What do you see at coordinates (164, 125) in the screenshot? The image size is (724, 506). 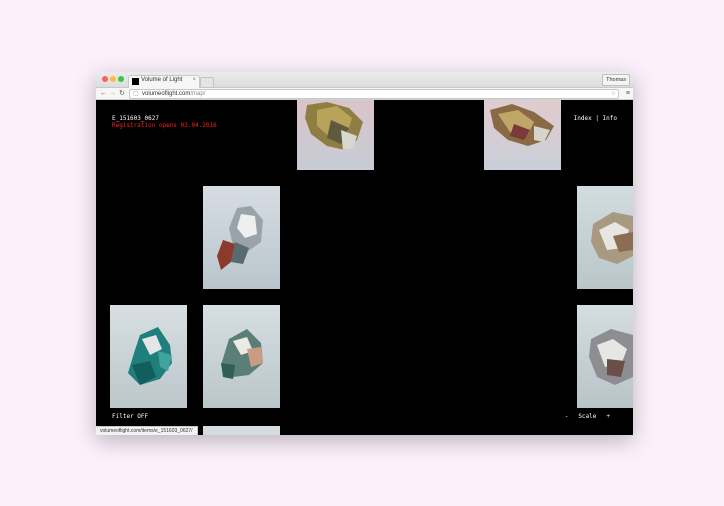 I see `registration-notice: Registration opens 03.04.2016` at bounding box center [164, 125].